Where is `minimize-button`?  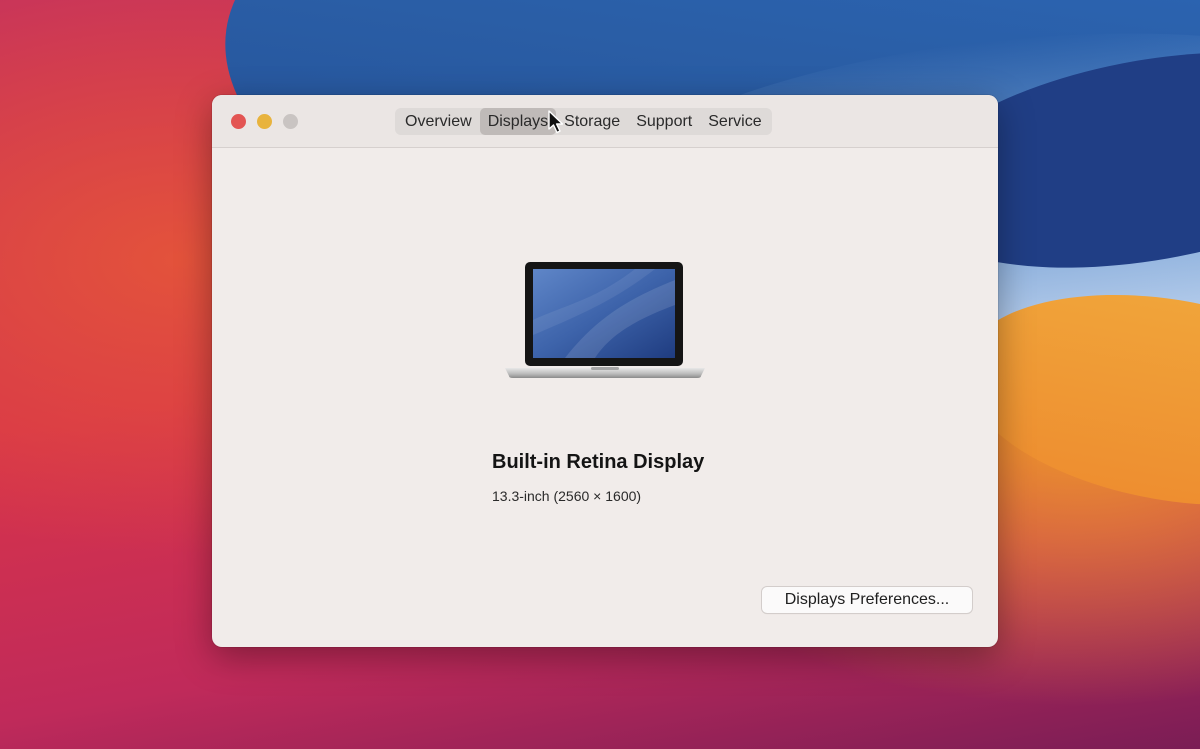 minimize-button is located at coordinates (264, 121).